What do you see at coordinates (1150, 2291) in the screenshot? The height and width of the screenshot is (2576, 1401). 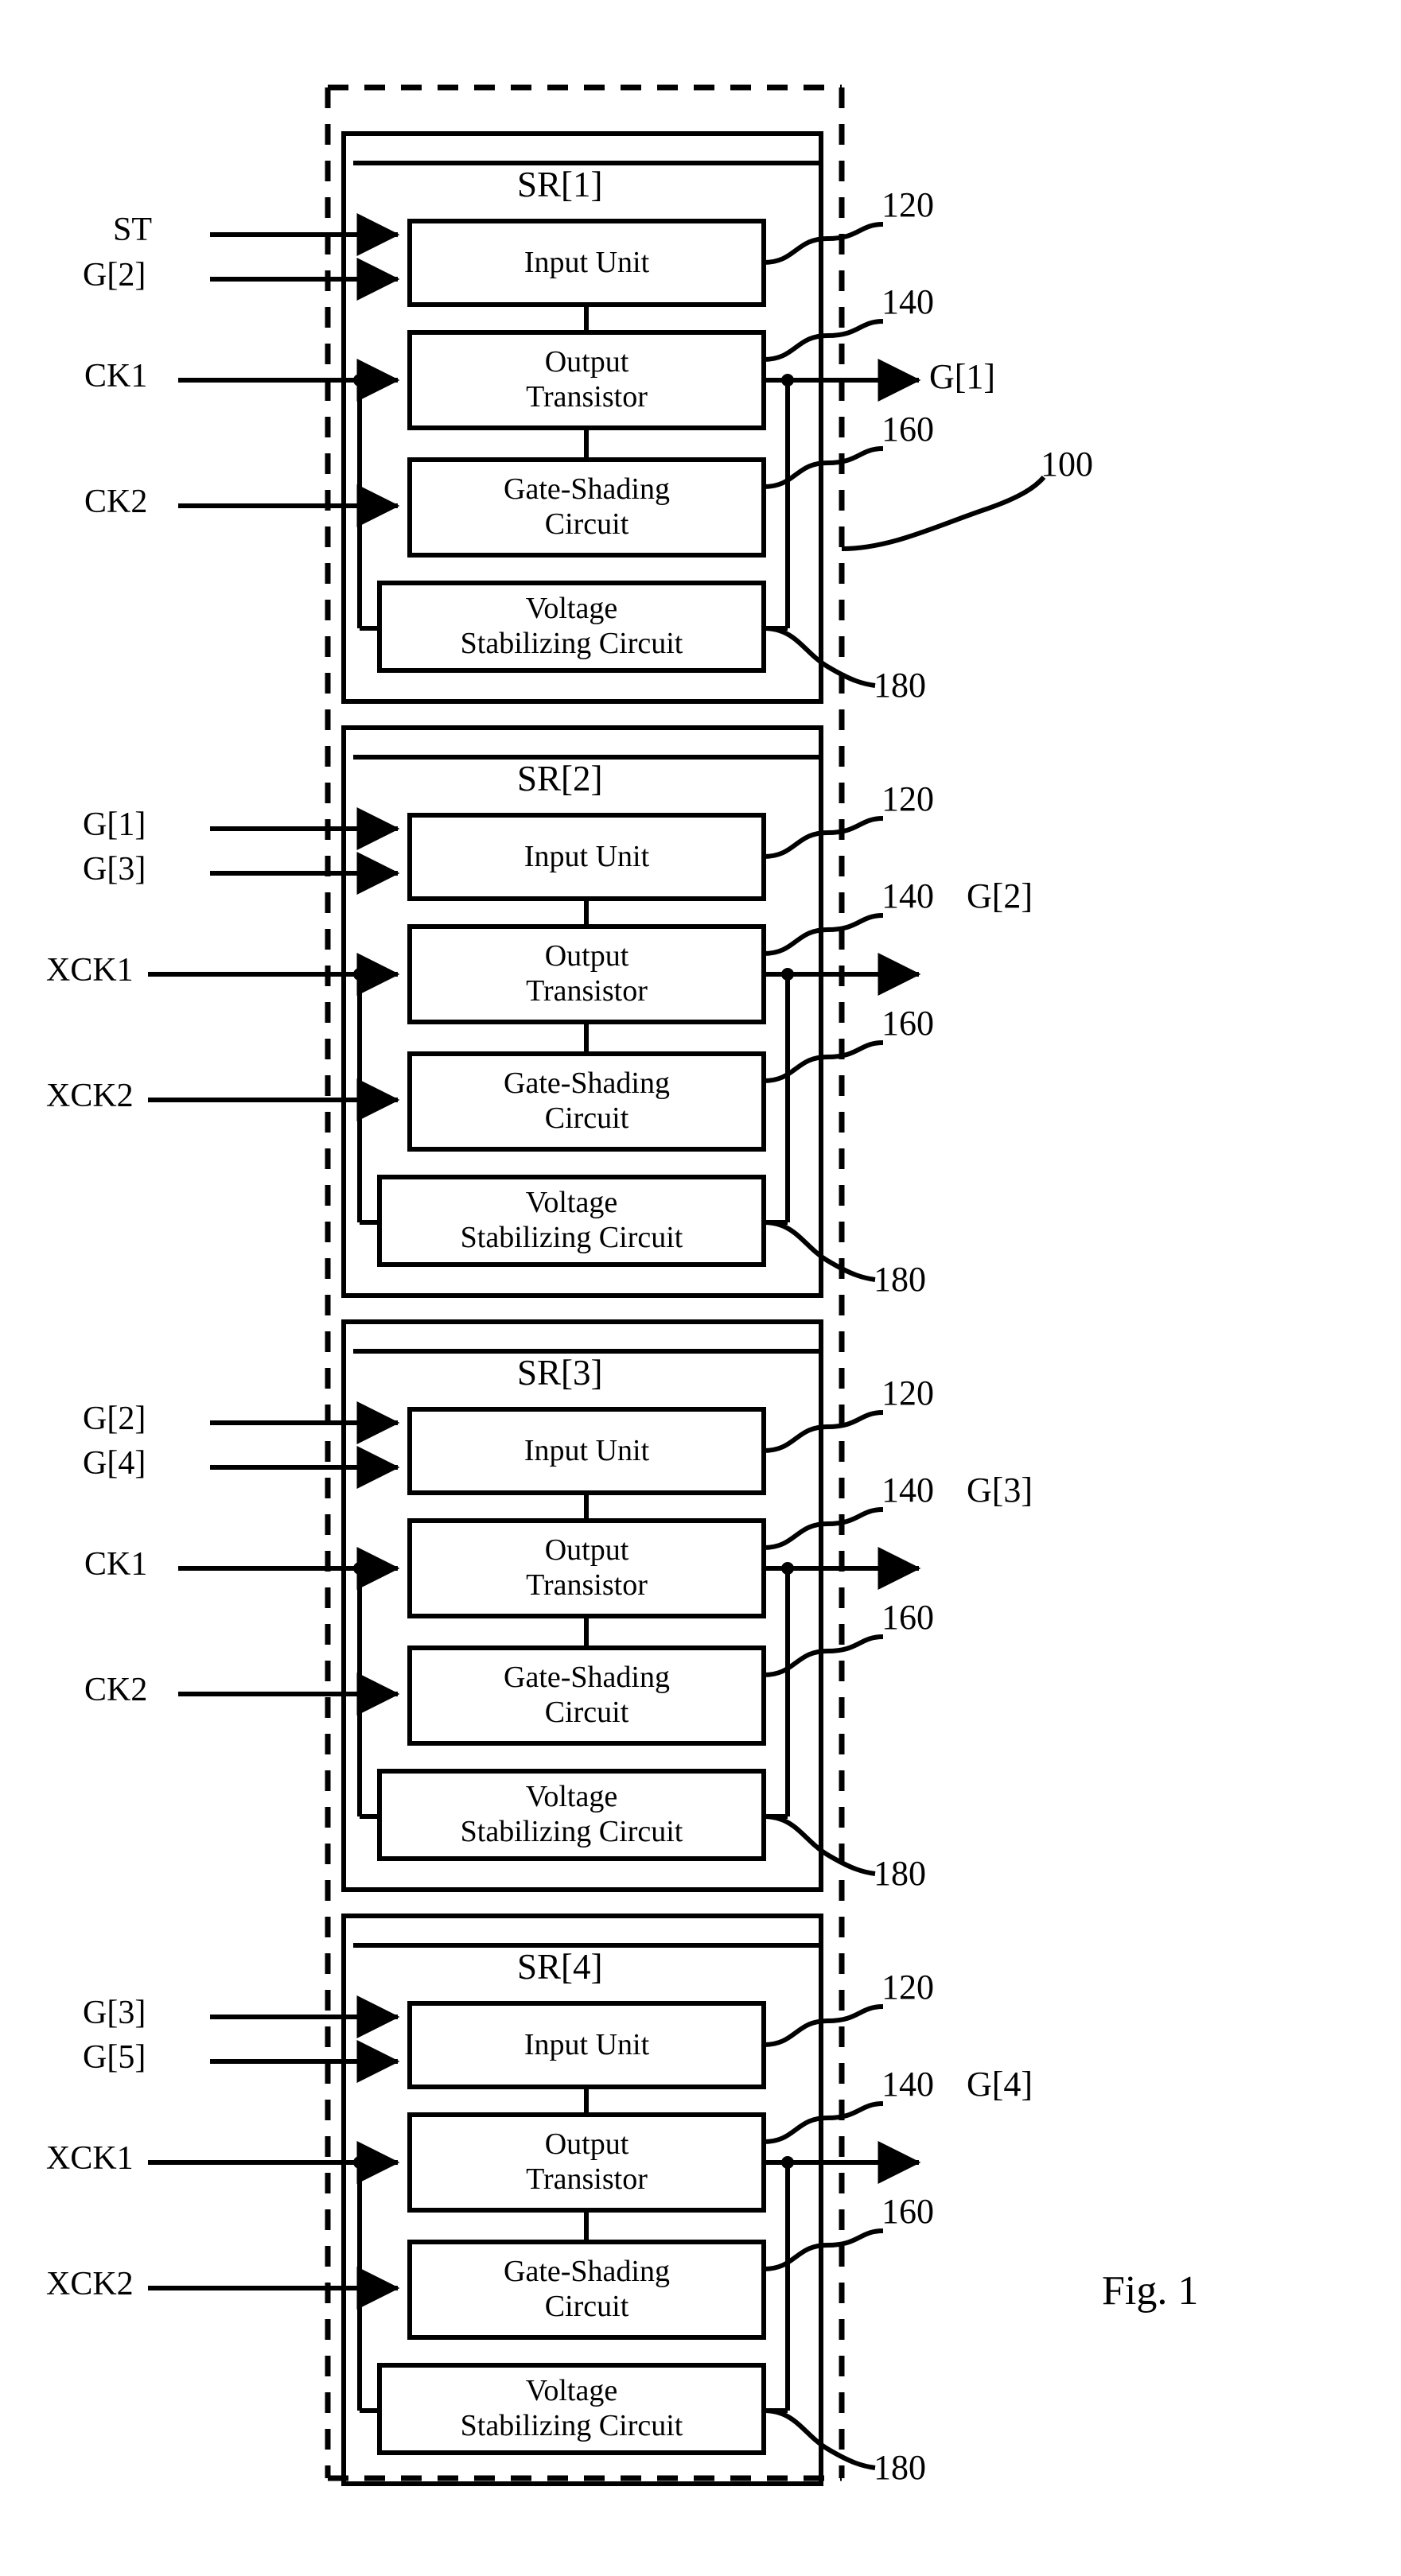 I see `figure-caption: Fig. 1` at bounding box center [1150, 2291].